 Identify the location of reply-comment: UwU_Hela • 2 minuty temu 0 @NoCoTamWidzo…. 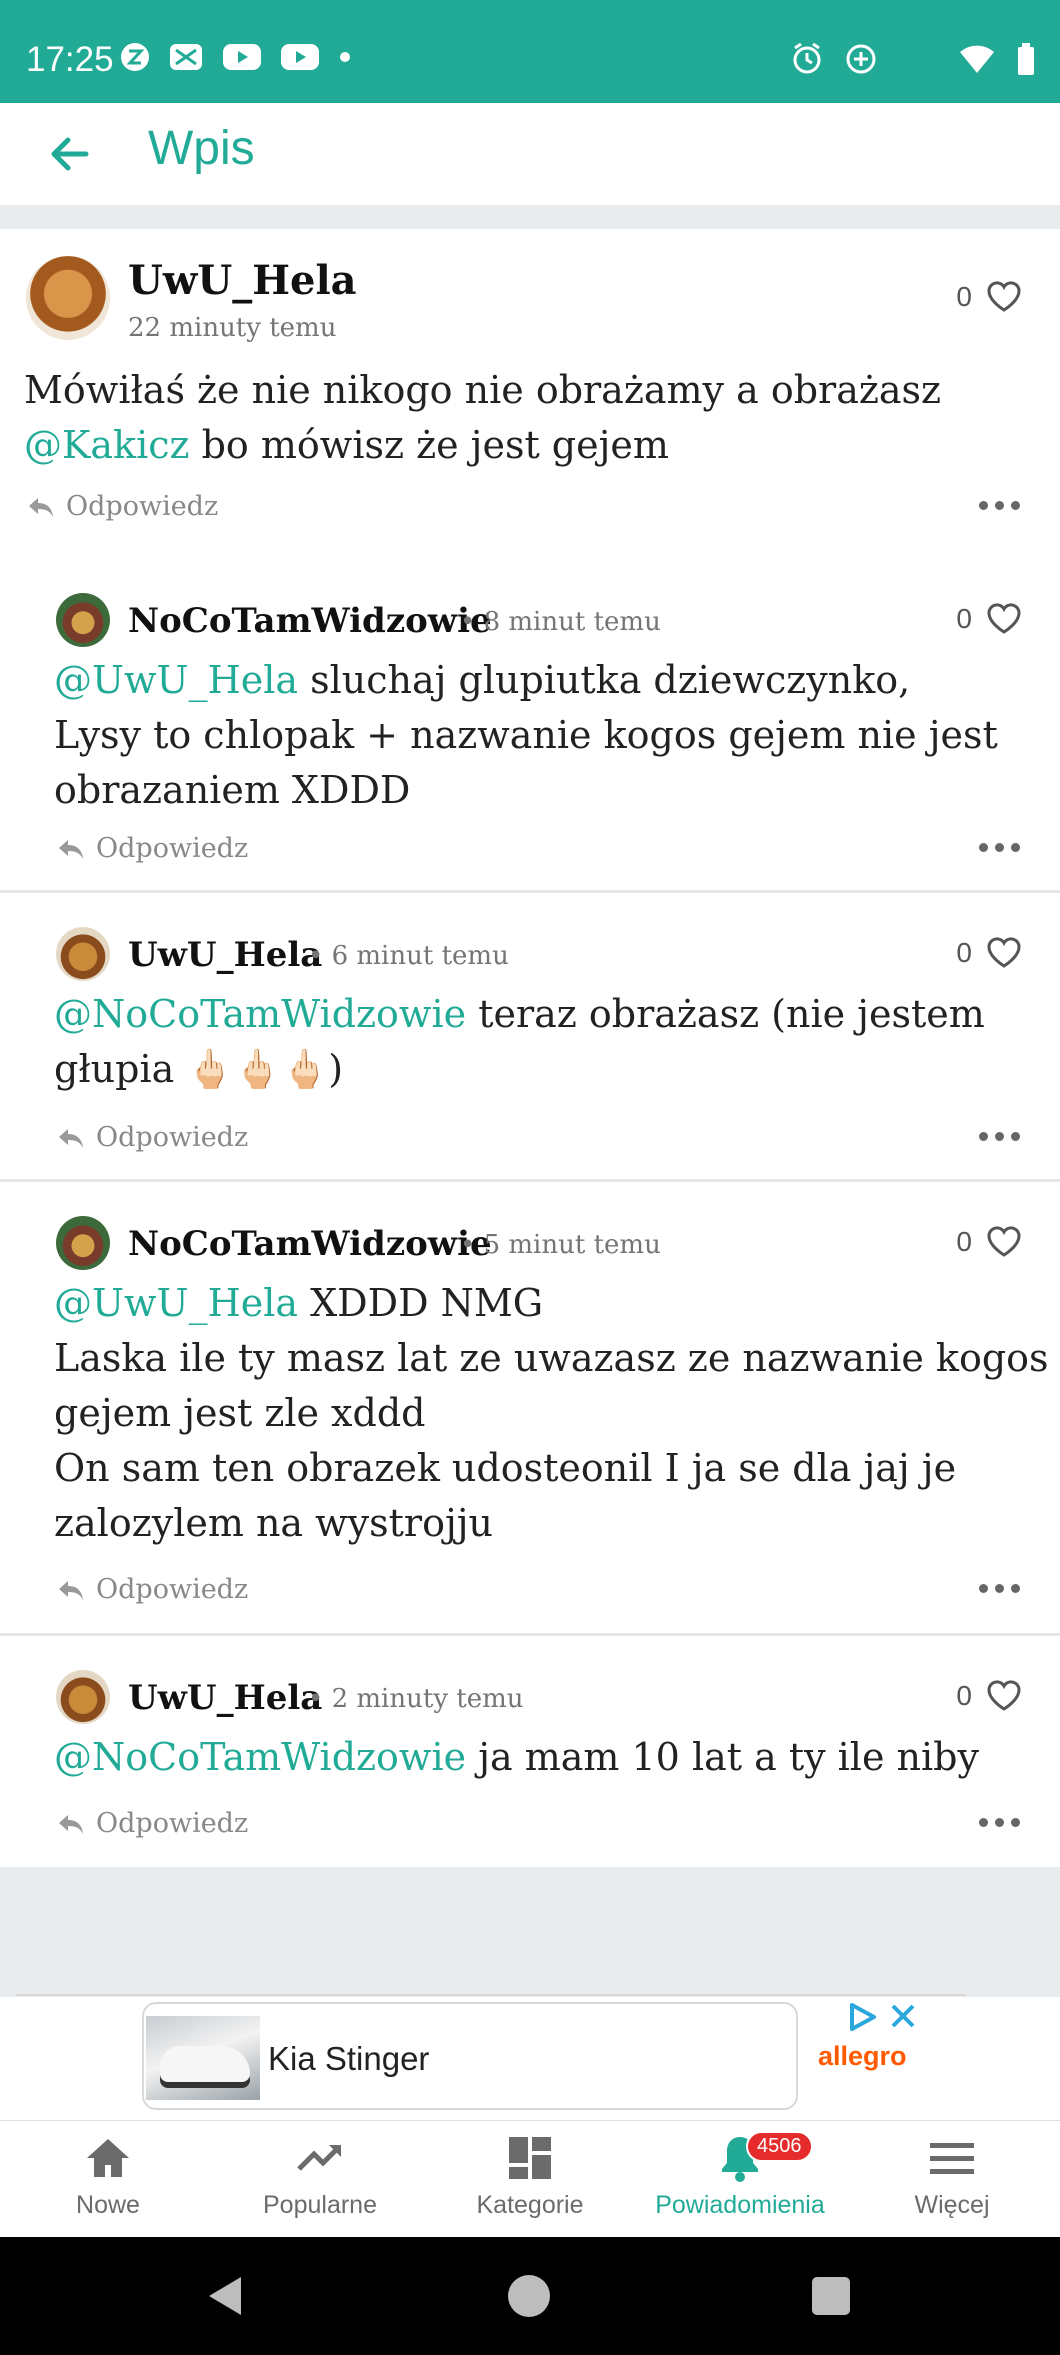
(530, 1751).